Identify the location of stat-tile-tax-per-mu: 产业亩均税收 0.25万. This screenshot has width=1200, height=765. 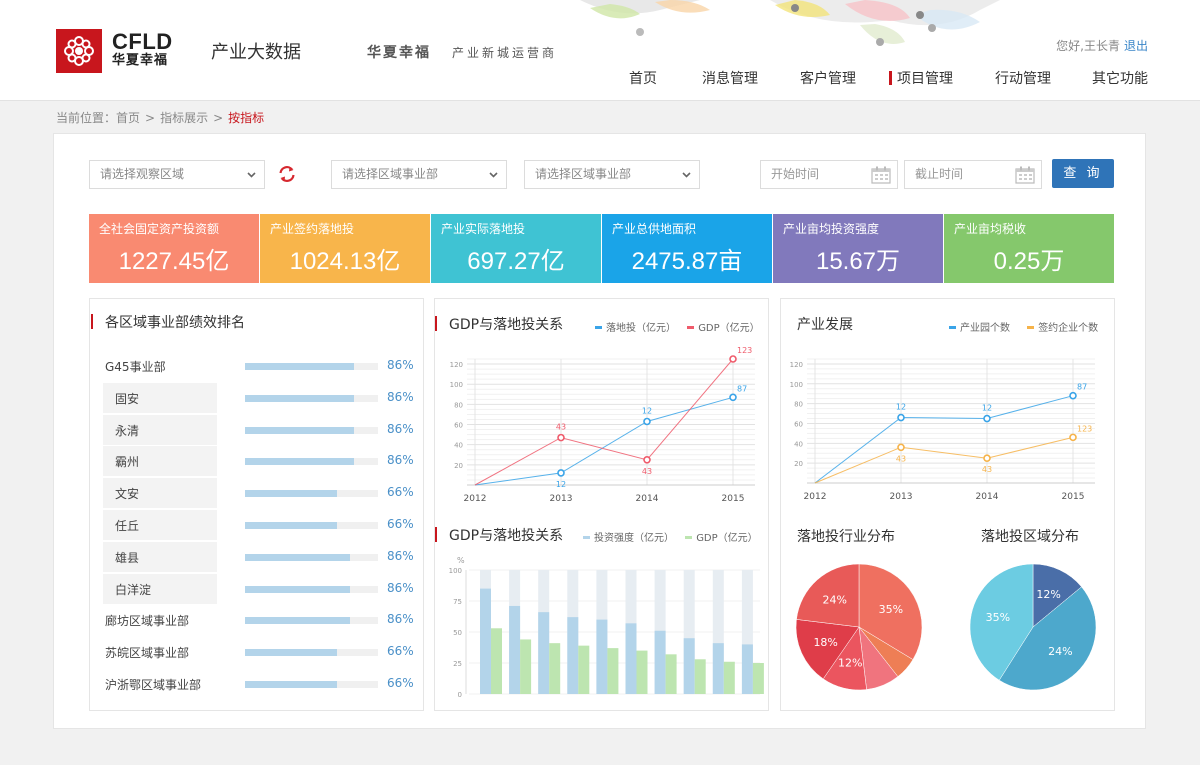
(1029, 248).